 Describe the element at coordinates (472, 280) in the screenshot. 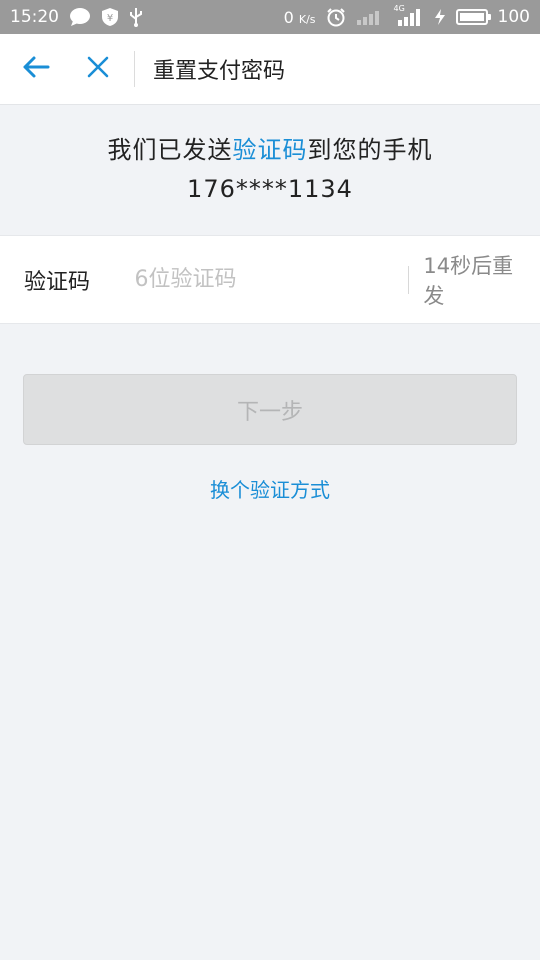

I see `resend-countdown: 14秒后重发` at that location.